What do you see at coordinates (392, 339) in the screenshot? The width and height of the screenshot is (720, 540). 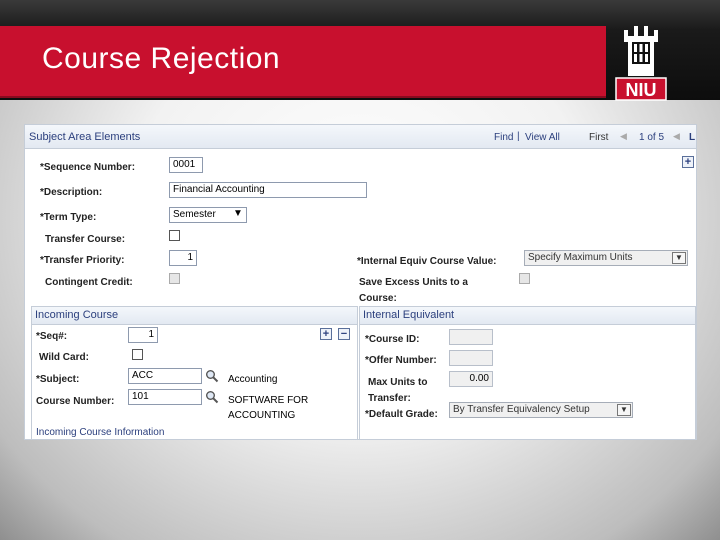 I see `course-id-label: *Course ID:` at bounding box center [392, 339].